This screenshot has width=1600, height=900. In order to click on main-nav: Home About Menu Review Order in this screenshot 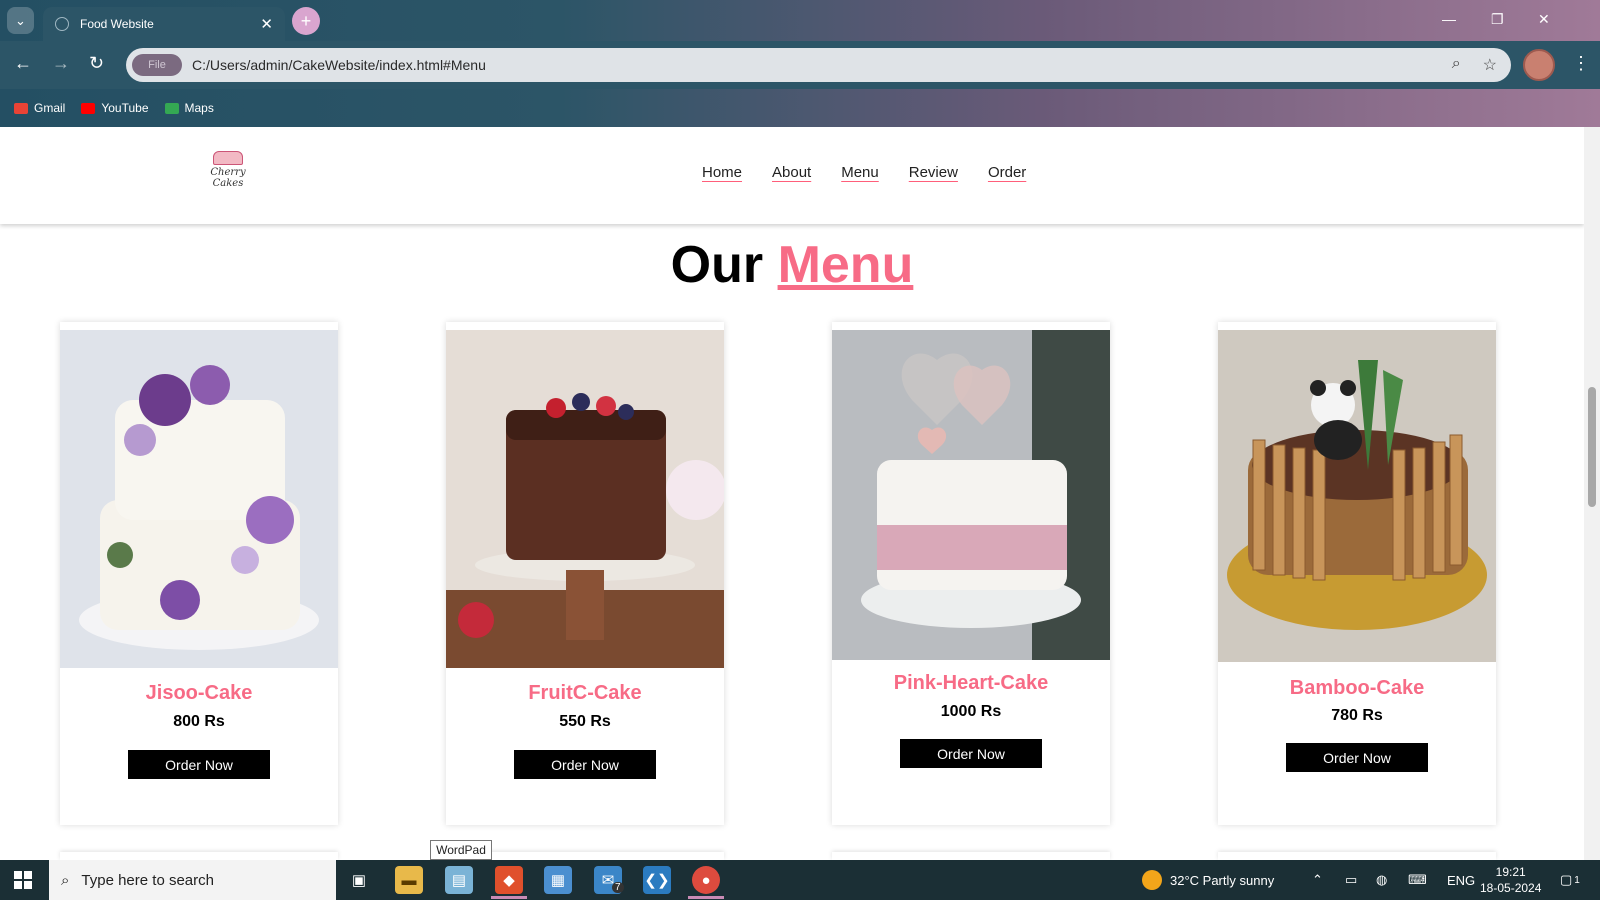, I will do `click(864, 172)`.